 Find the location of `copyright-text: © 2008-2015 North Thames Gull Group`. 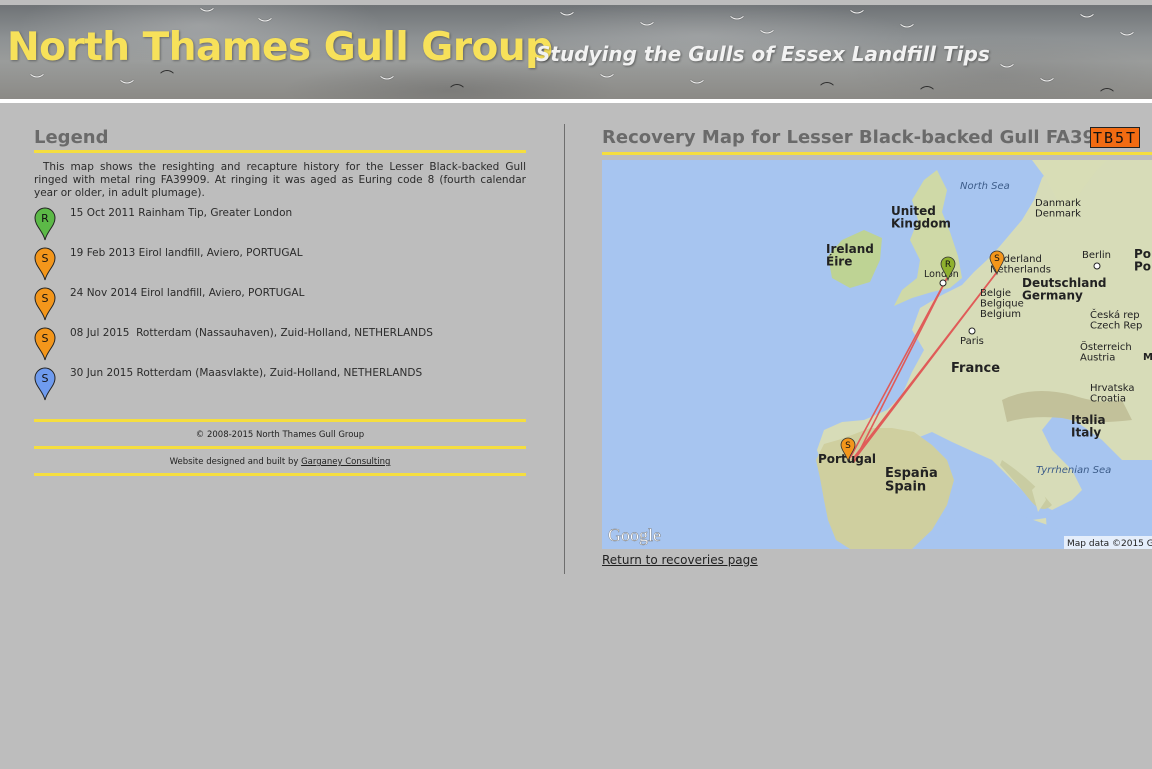

copyright-text: © 2008-2015 North Thames Gull Group is located at coordinates (280, 435).